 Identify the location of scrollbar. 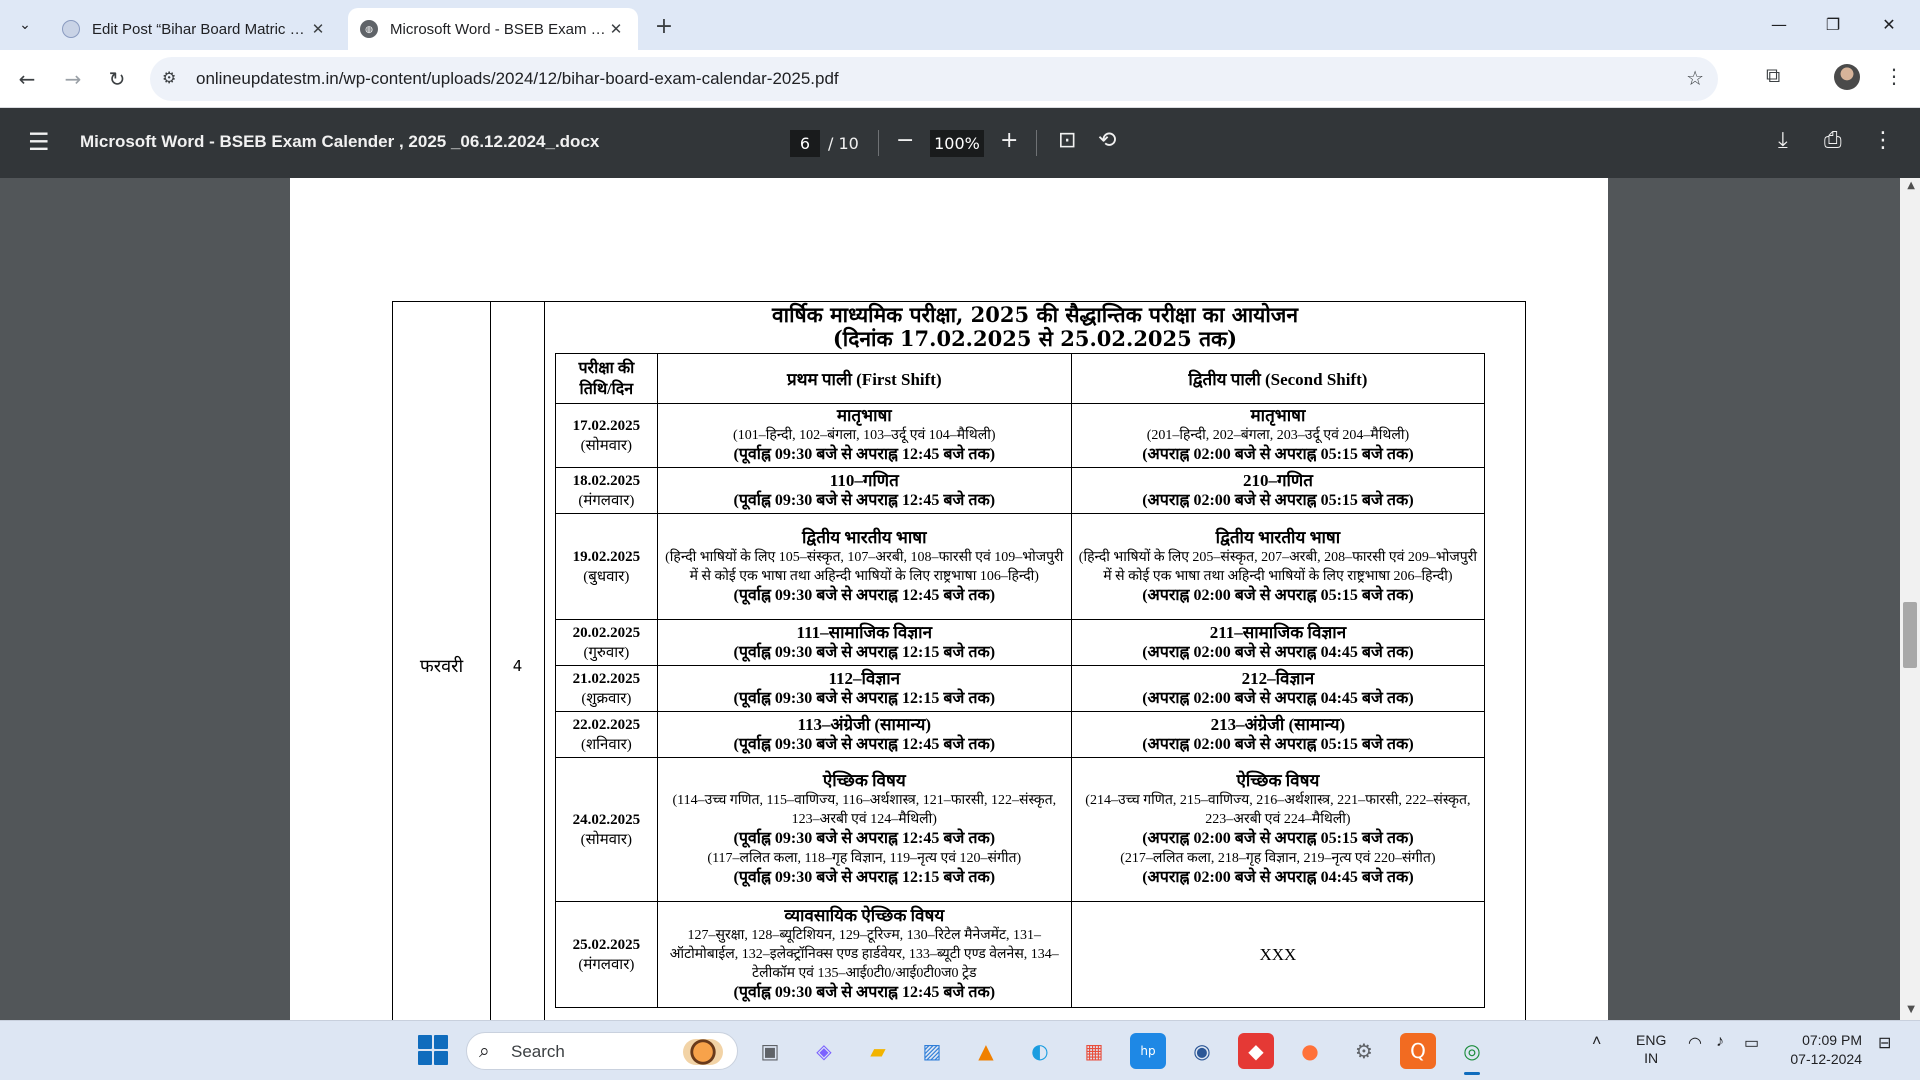
(1910, 599).